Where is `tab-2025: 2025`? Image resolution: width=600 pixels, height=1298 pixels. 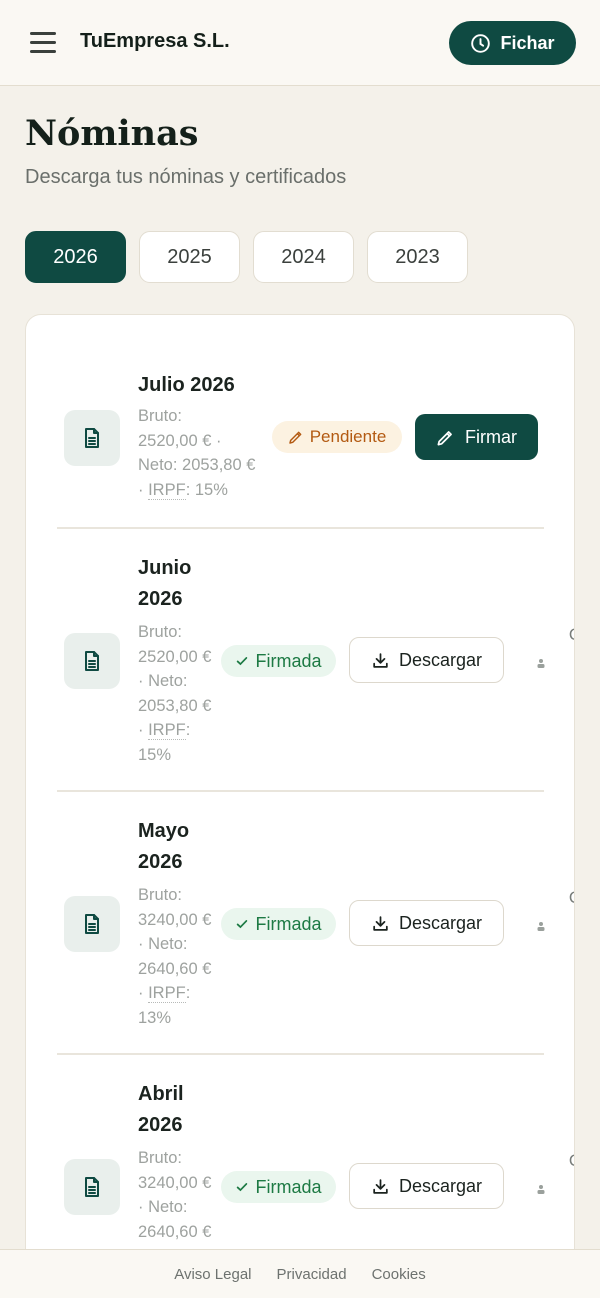
tab-2025: 2025 is located at coordinates (189, 257).